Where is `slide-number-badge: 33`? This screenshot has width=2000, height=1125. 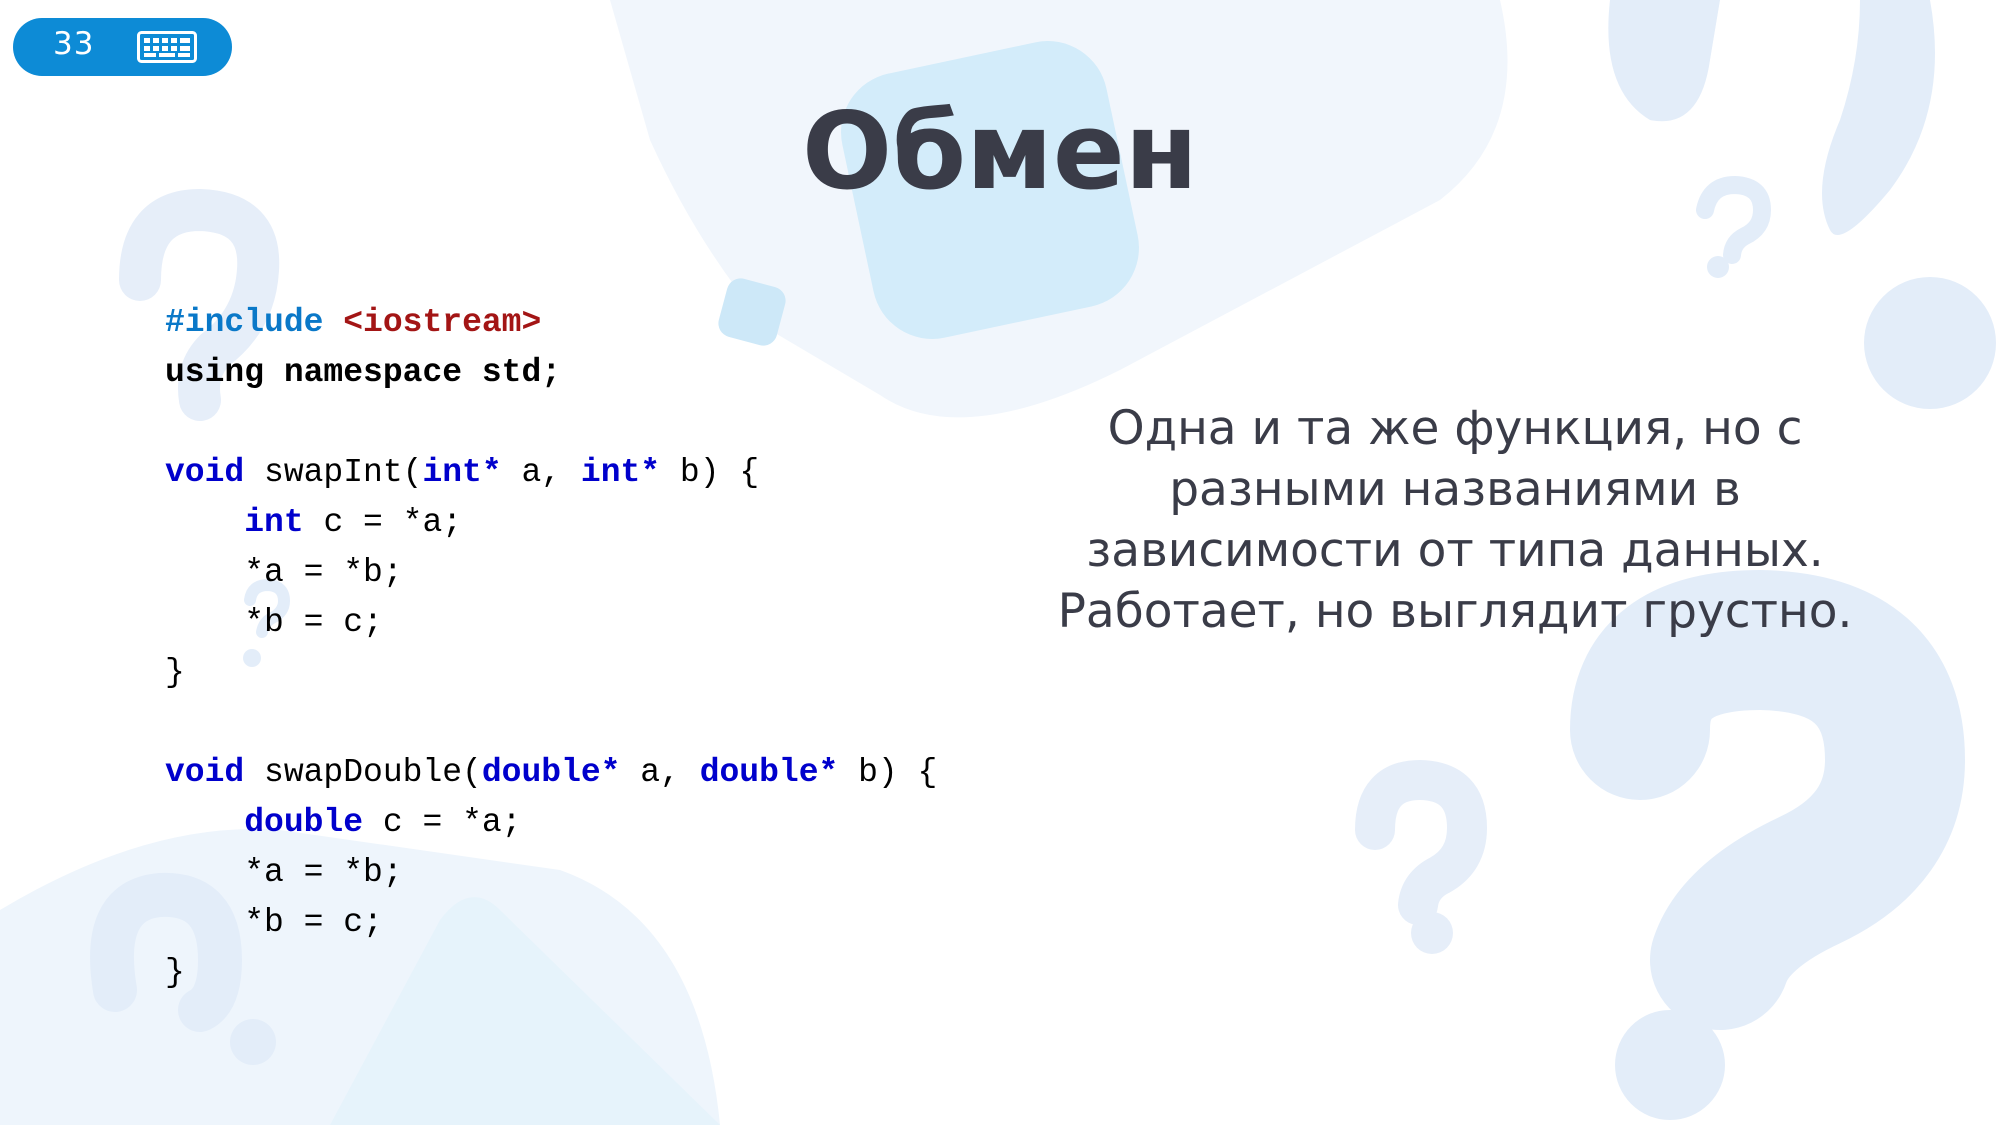 slide-number-badge: 33 is located at coordinates (122, 47).